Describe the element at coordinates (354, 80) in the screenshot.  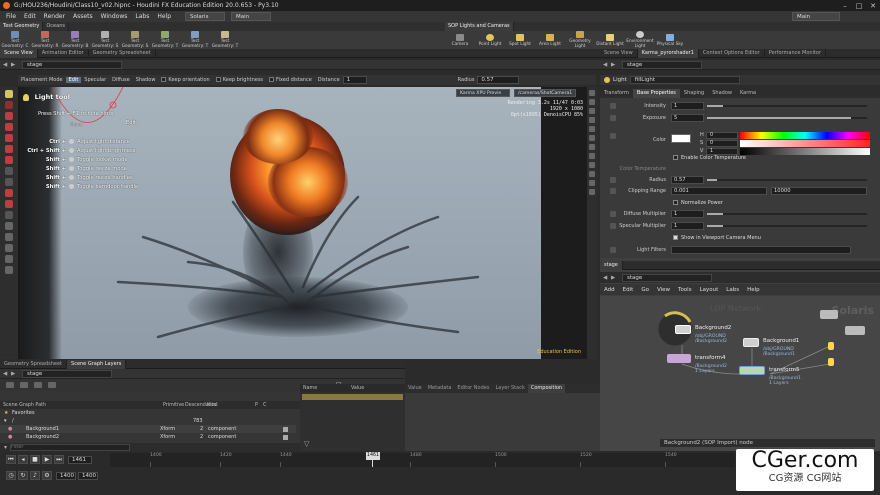
I see `distance-field: 1` at that location.